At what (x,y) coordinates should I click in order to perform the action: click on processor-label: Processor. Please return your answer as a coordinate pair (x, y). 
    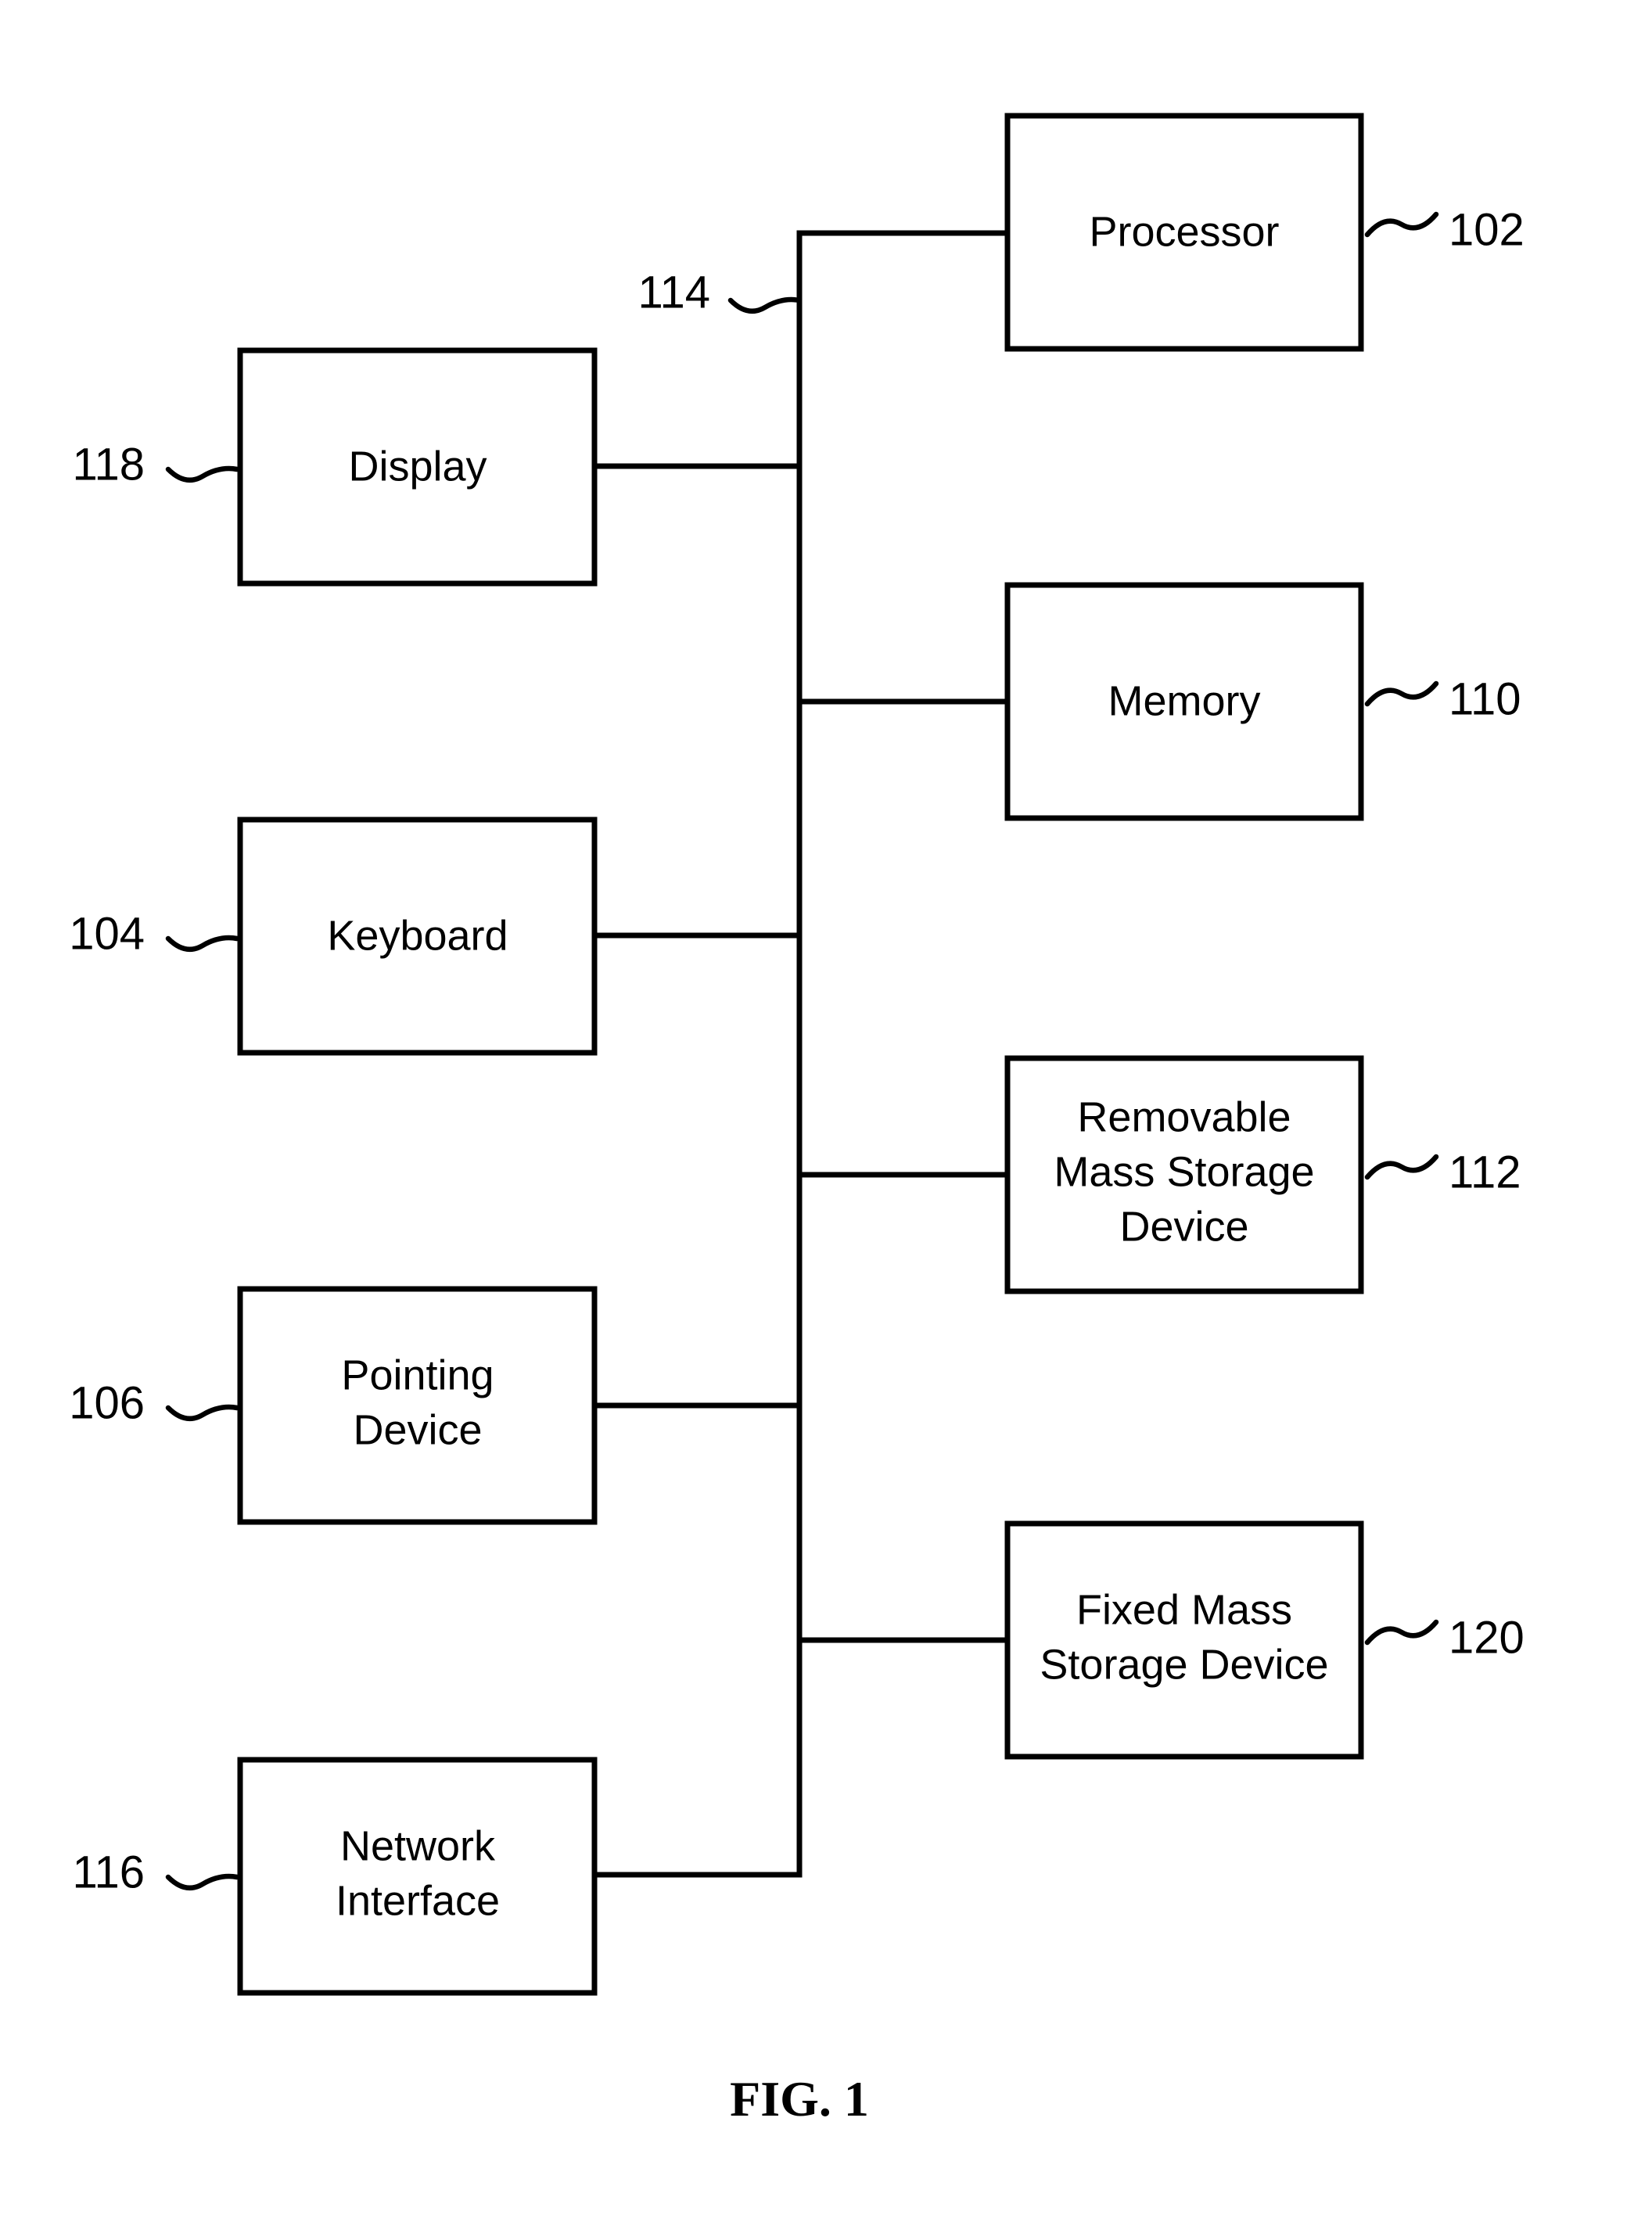
    Looking at the image, I should click on (1184, 231).